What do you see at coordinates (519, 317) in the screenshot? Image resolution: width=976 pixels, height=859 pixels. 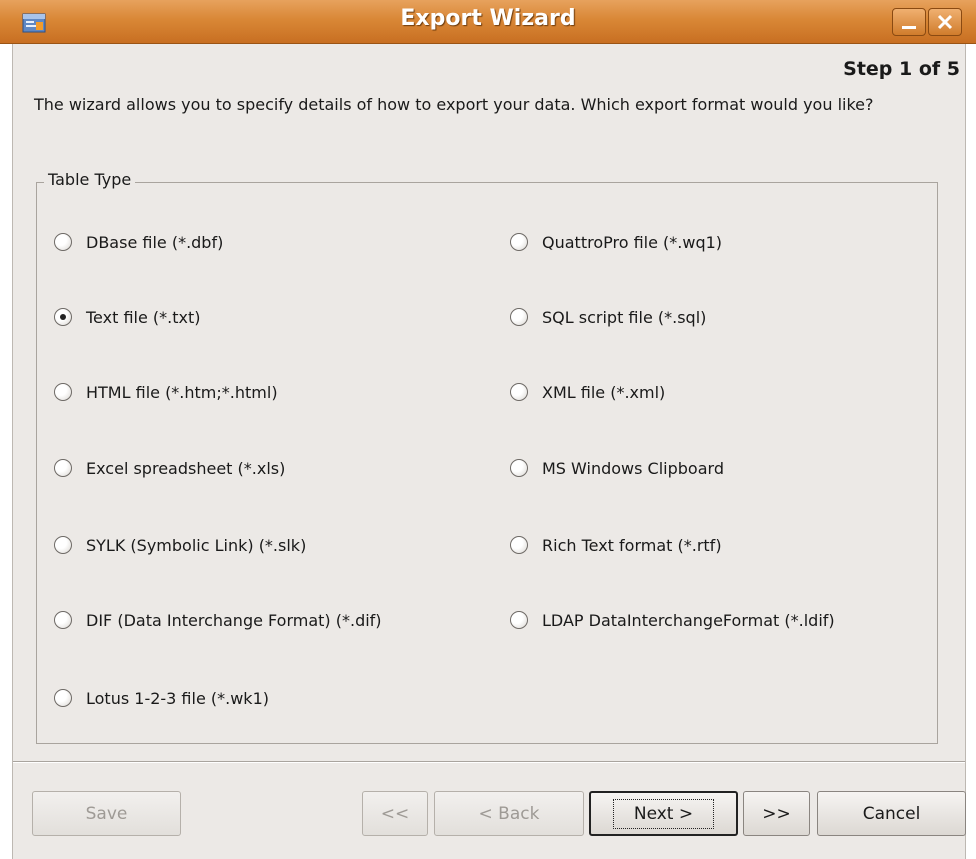 I see `radio-sql` at bounding box center [519, 317].